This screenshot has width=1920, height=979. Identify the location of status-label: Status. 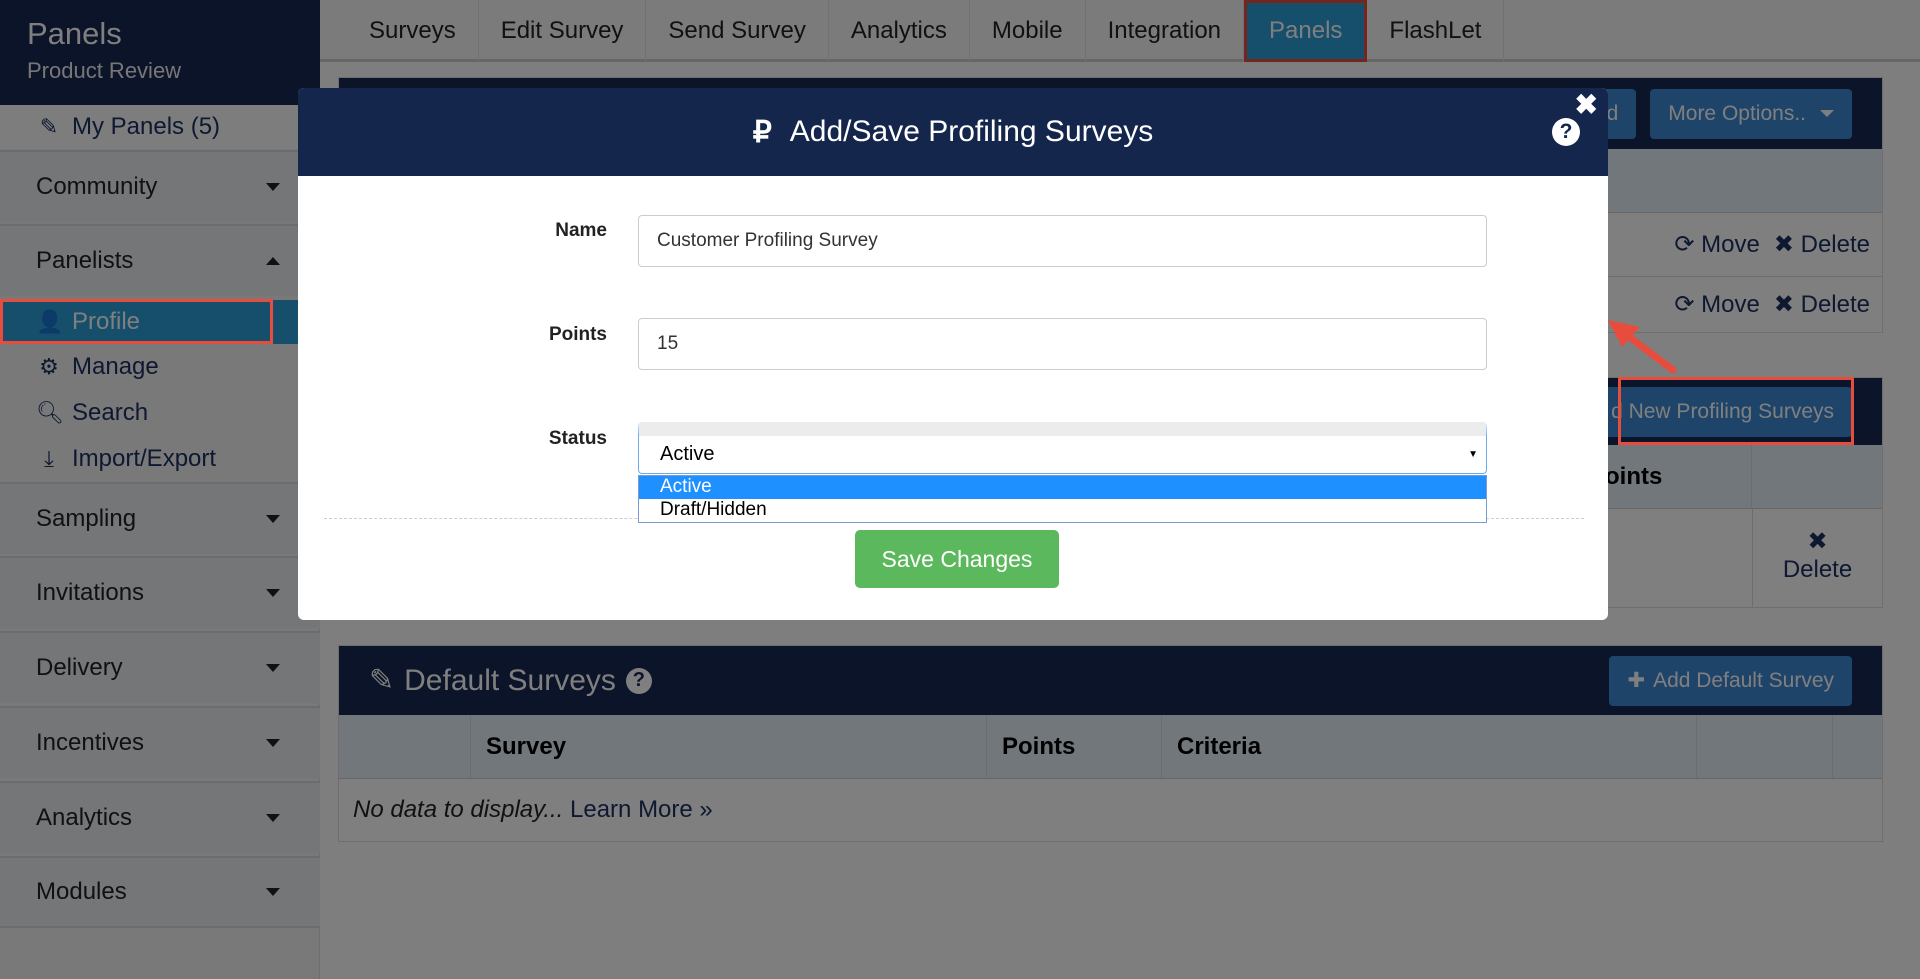
(577, 438).